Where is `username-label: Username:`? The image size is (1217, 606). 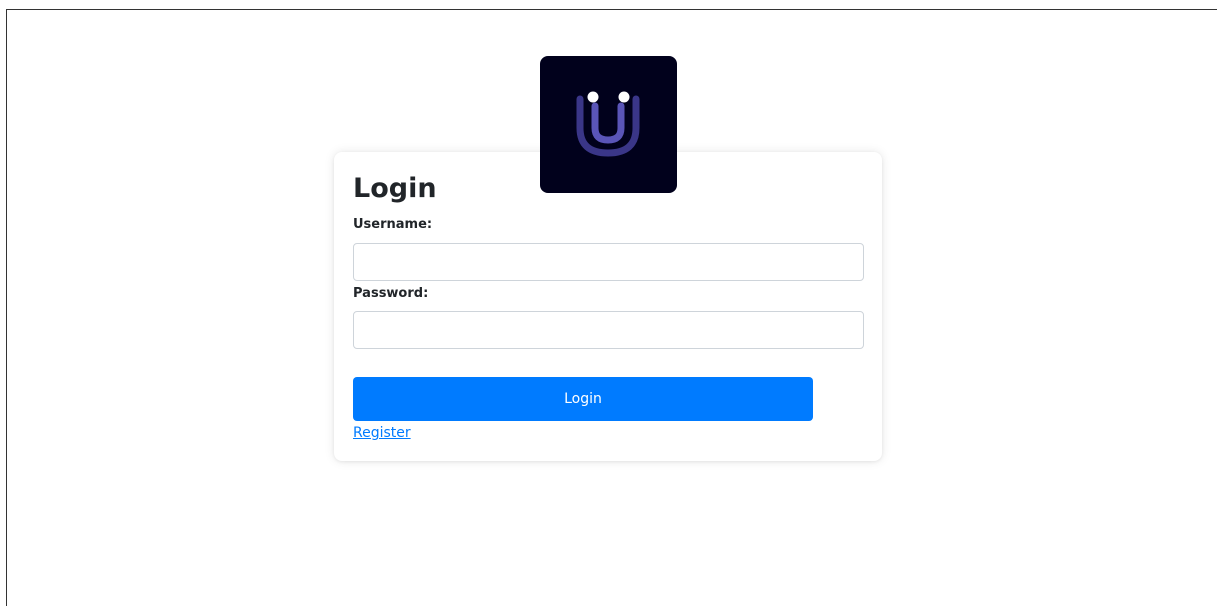
username-label: Username: is located at coordinates (393, 224).